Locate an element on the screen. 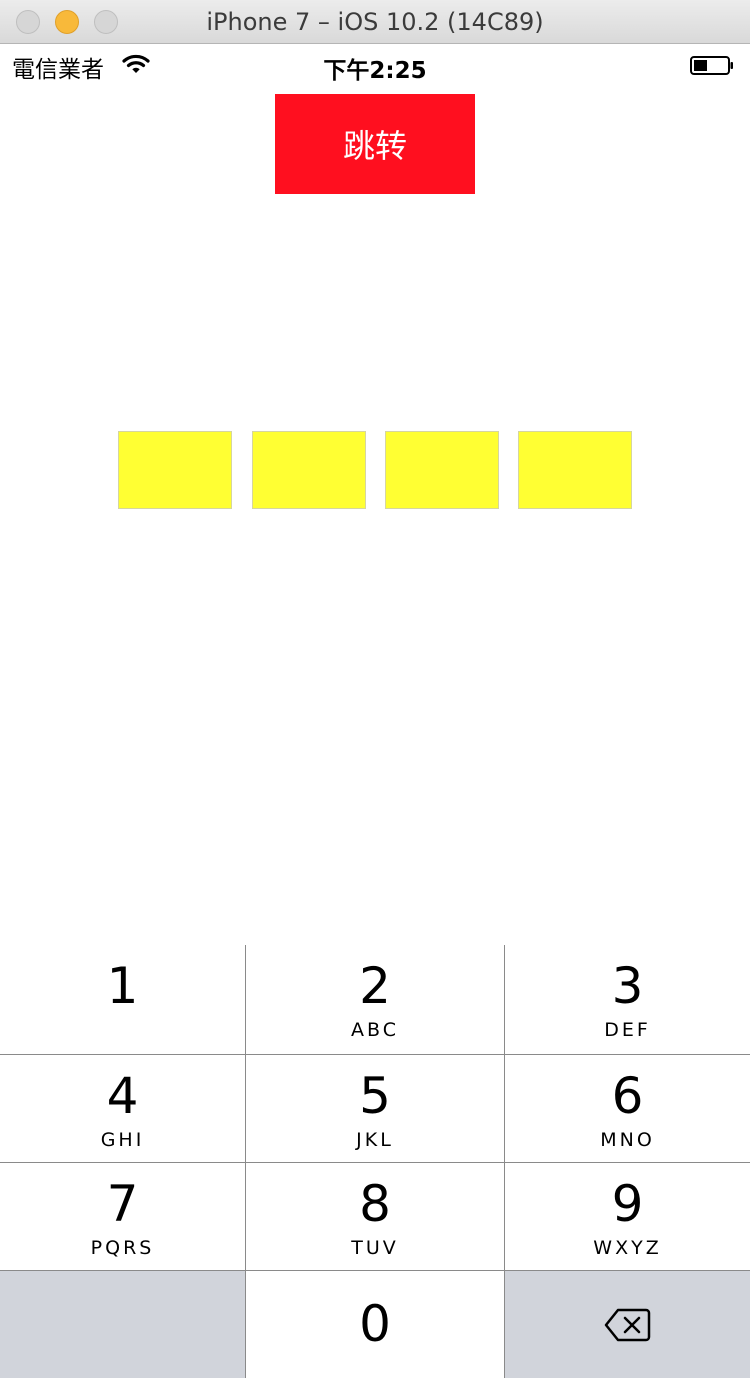 The image size is (750, 1378). key-digit: 1 is located at coordinates (122, 986).